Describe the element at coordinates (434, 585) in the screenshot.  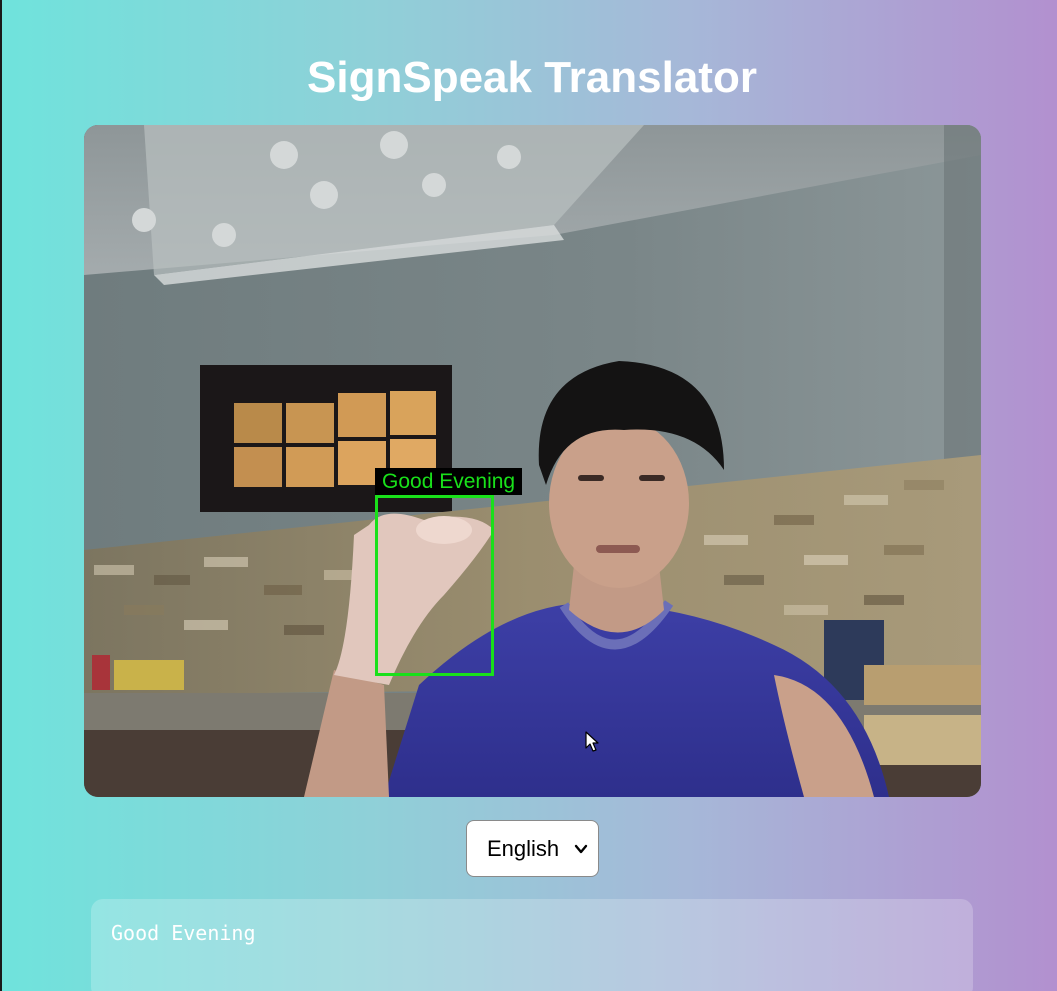
I see `detection-bounding-box` at that location.